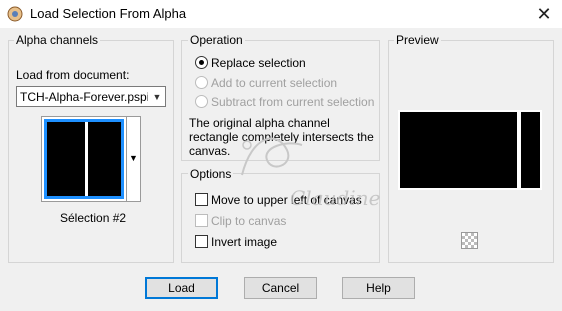  What do you see at coordinates (378, 288) in the screenshot?
I see `help-button: Help` at bounding box center [378, 288].